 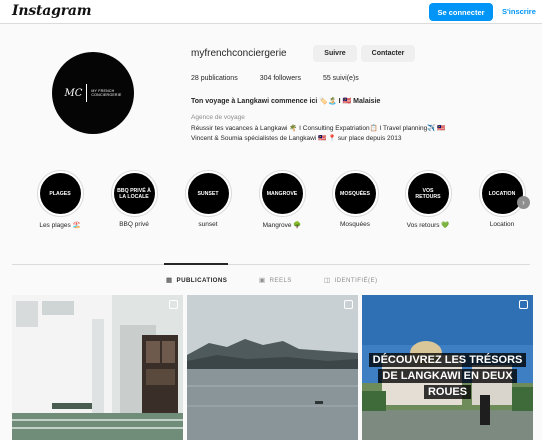 I want to click on publications-count: 28 publications, so click(x=214, y=78).